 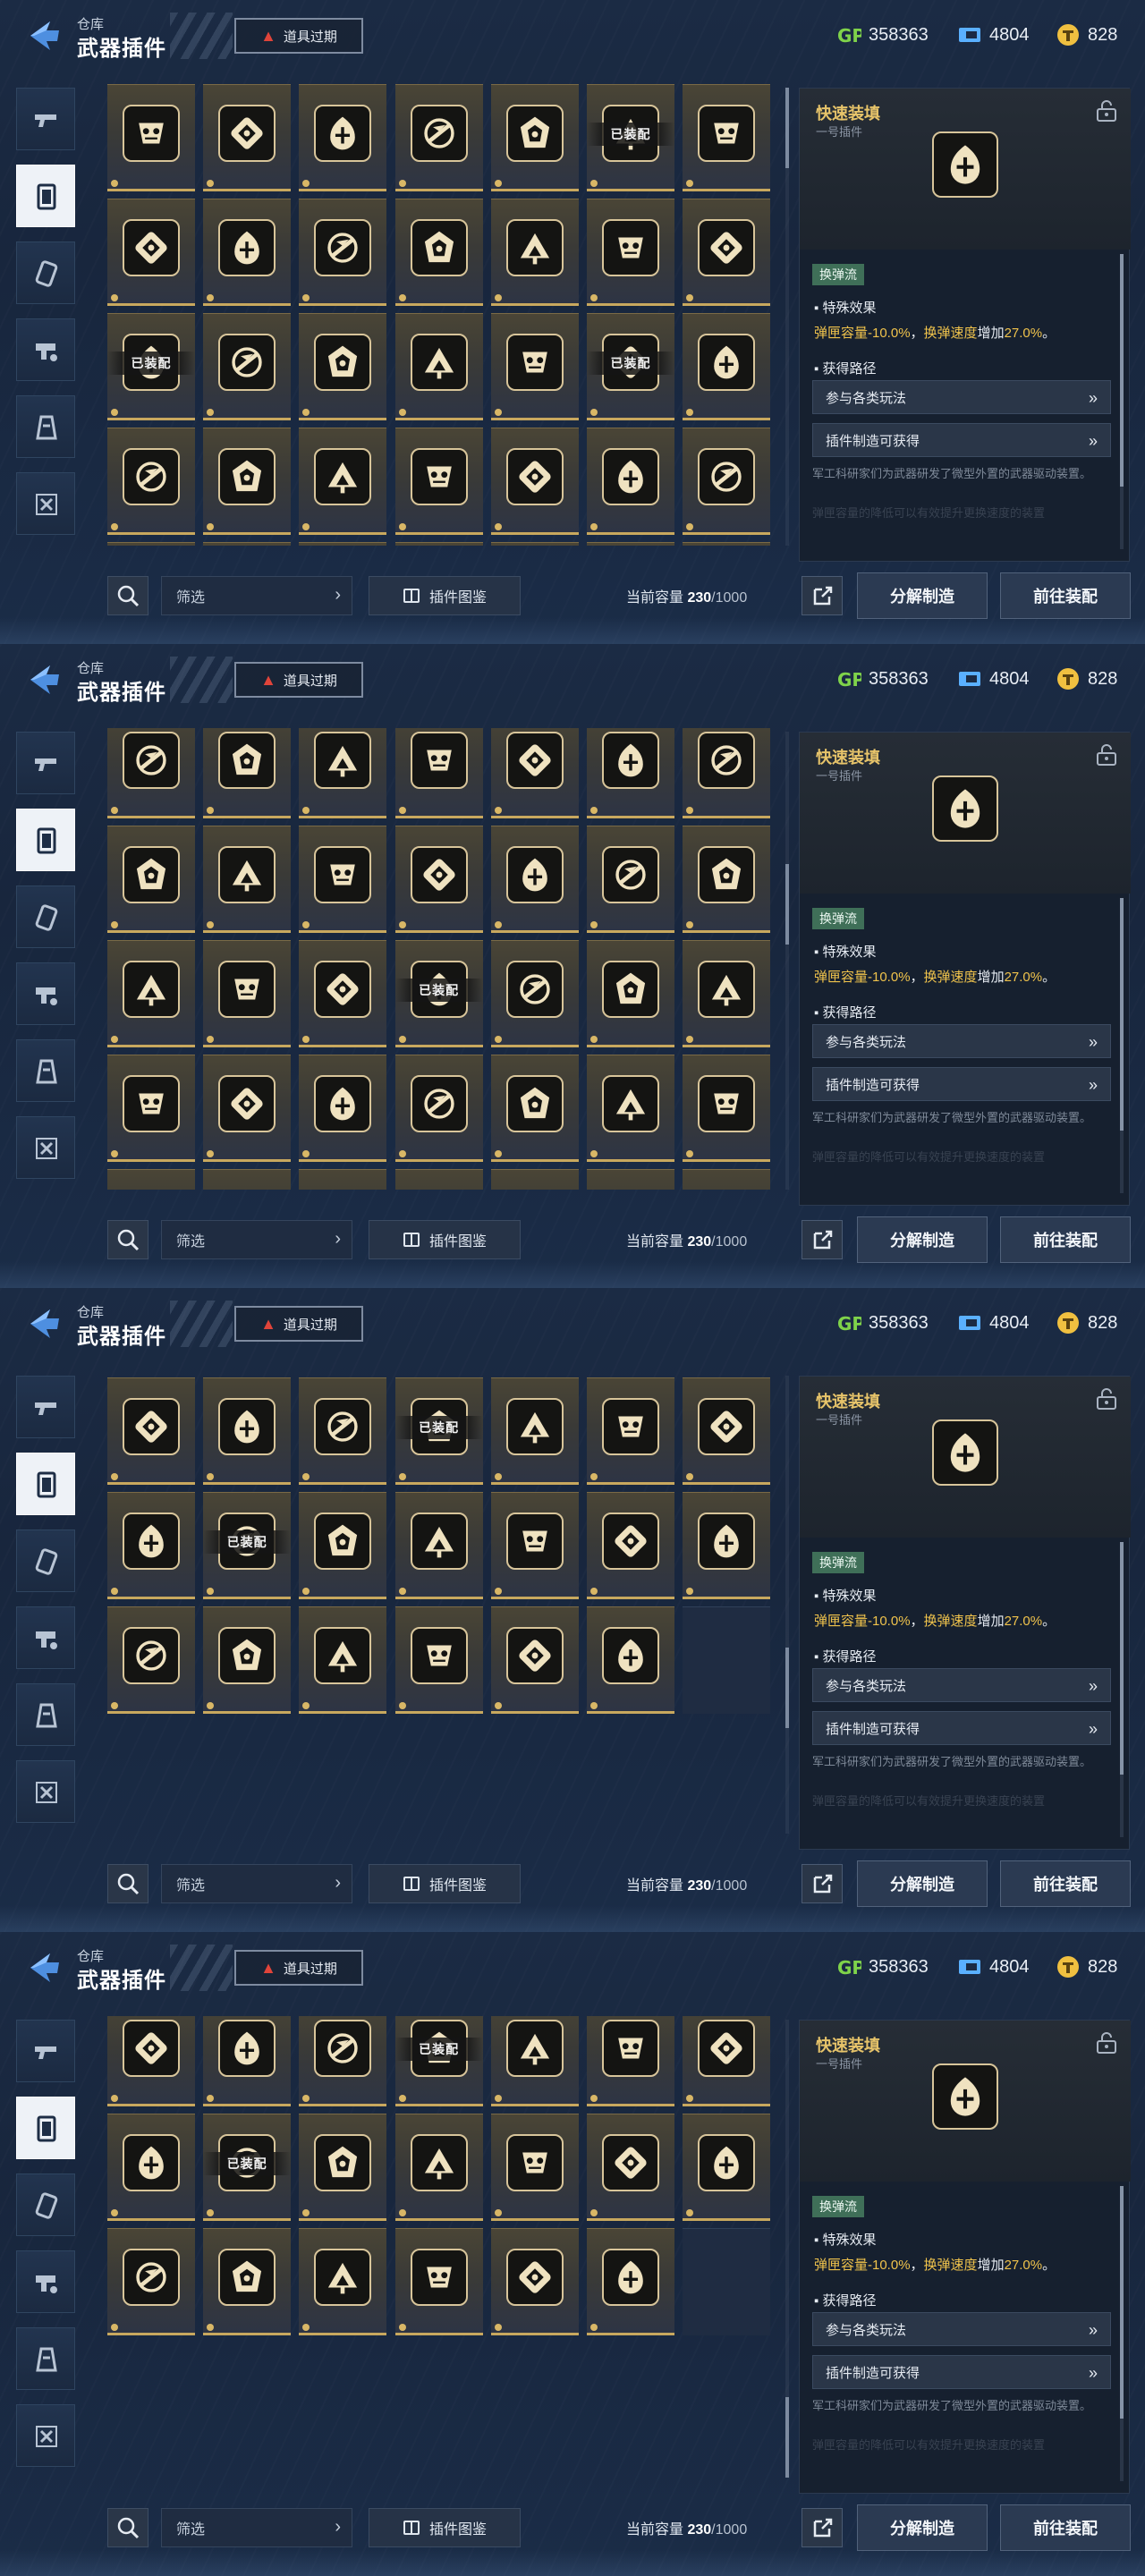 What do you see at coordinates (961, 1041) in the screenshot?
I see `route-gameplay-button: 参与各类玩法 »` at bounding box center [961, 1041].